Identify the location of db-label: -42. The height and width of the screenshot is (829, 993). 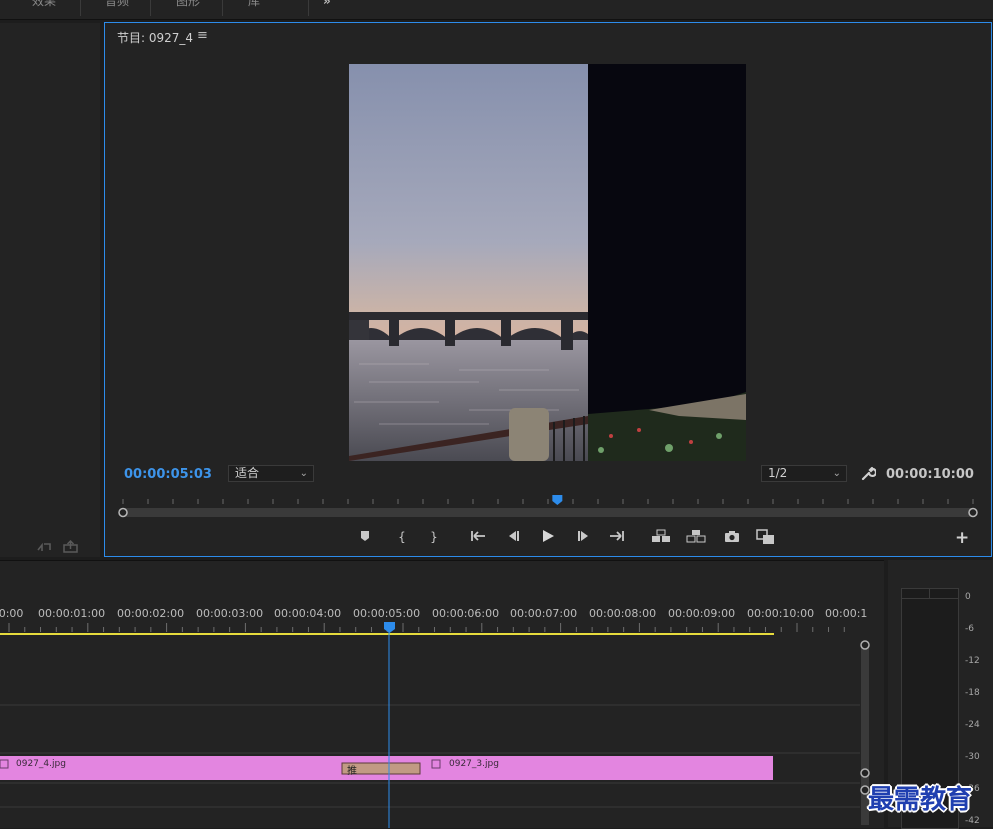
(972, 821).